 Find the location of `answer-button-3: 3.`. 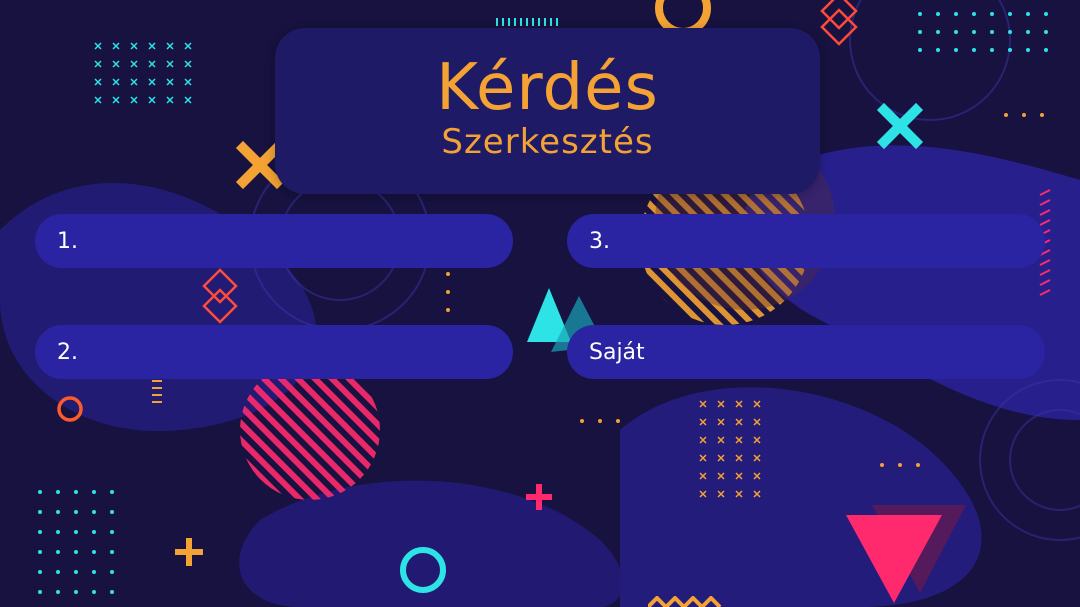

answer-button-3: 3. is located at coordinates (806, 241).